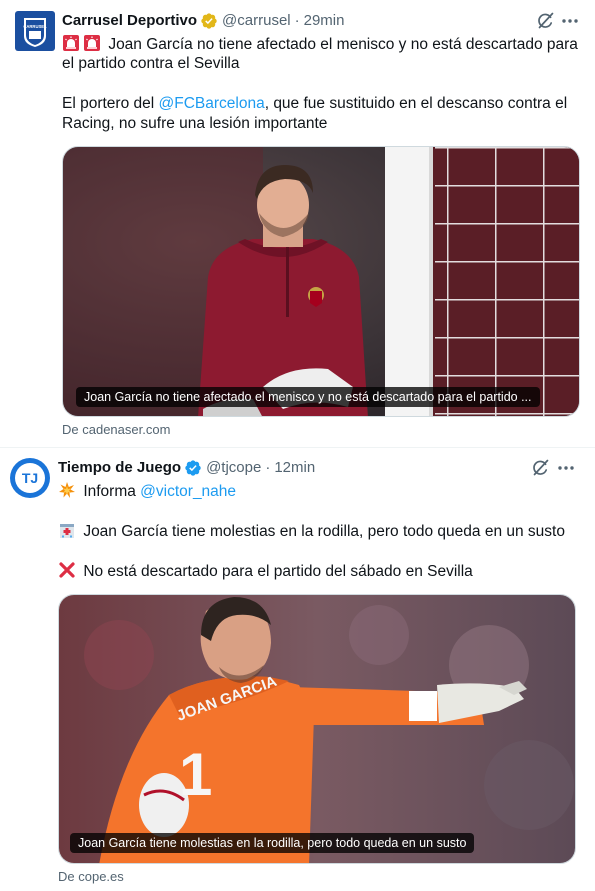 The width and height of the screenshot is (595, 891). I want to click on verified-gold-icon, so click(209, 21).